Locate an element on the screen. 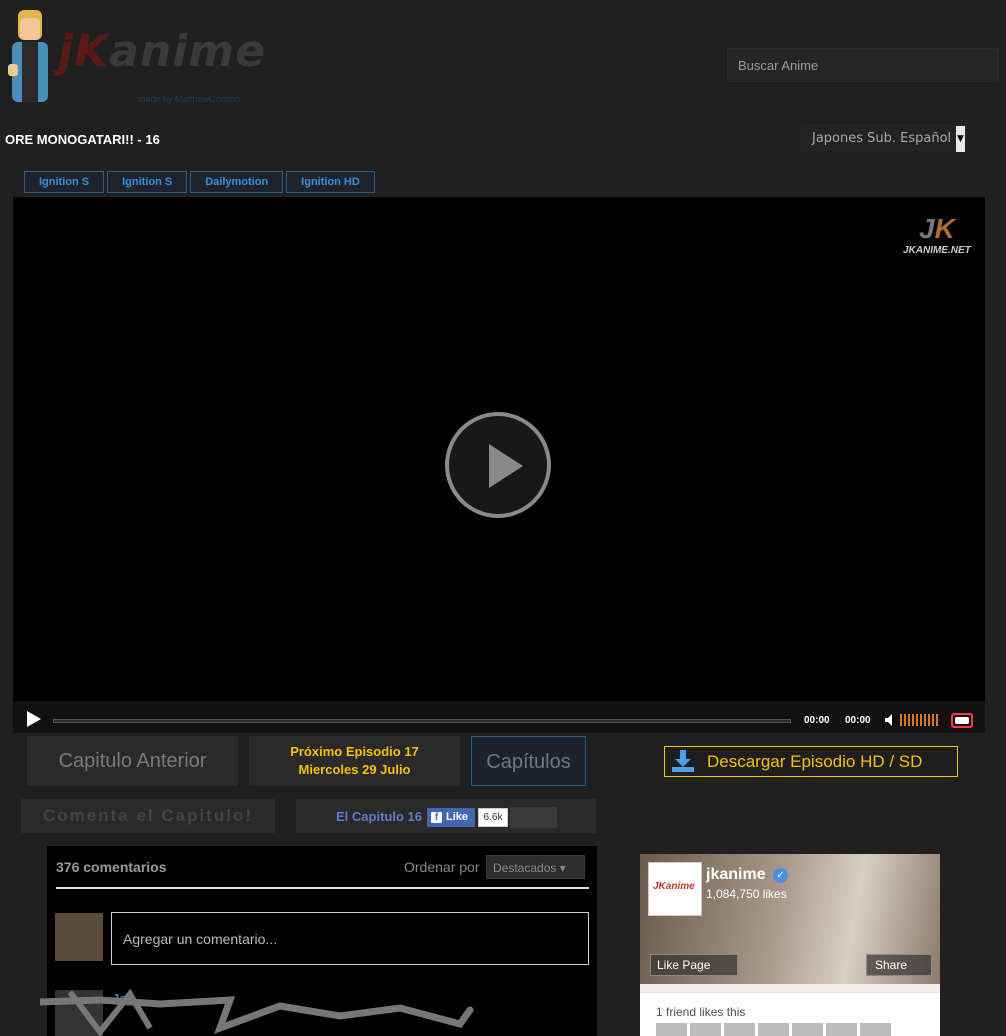 The width and height of the screenshot is (1006, 1036). next-episode-info: Próximo Episodio 17 Miercoles 29 Julio is located at coordinates (354, 761).